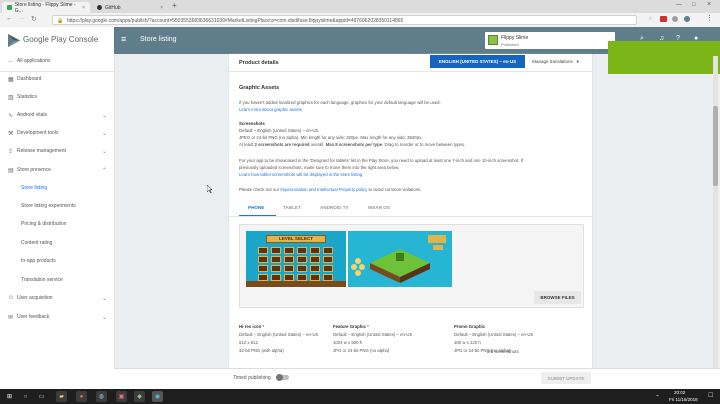  I want to click on asset-title: Promo Graphic, so click(470, 326).